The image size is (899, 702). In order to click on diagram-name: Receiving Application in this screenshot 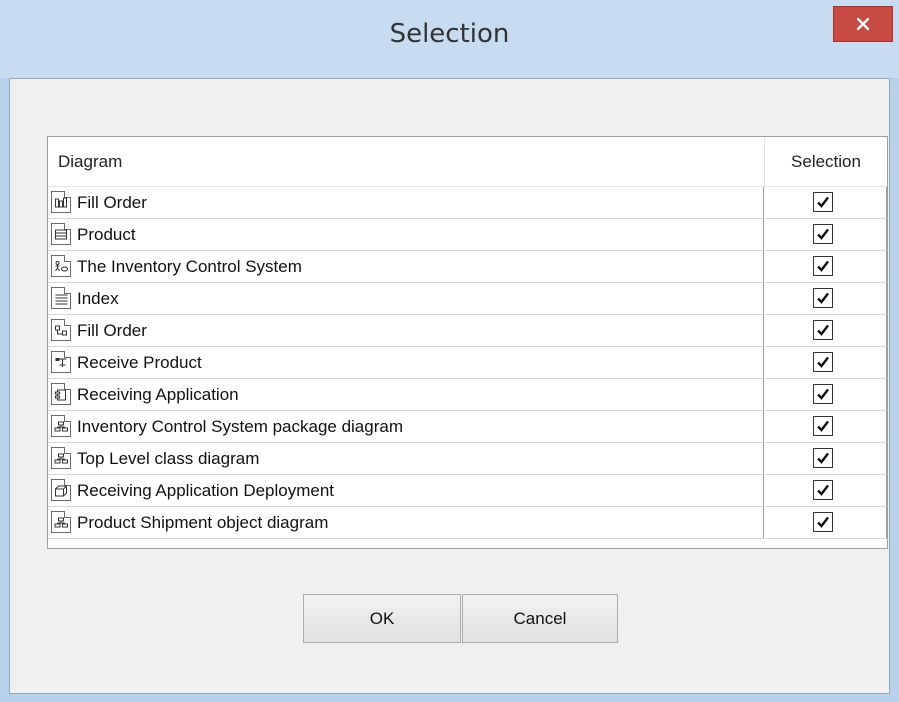, I will do `click(158, 394)`.